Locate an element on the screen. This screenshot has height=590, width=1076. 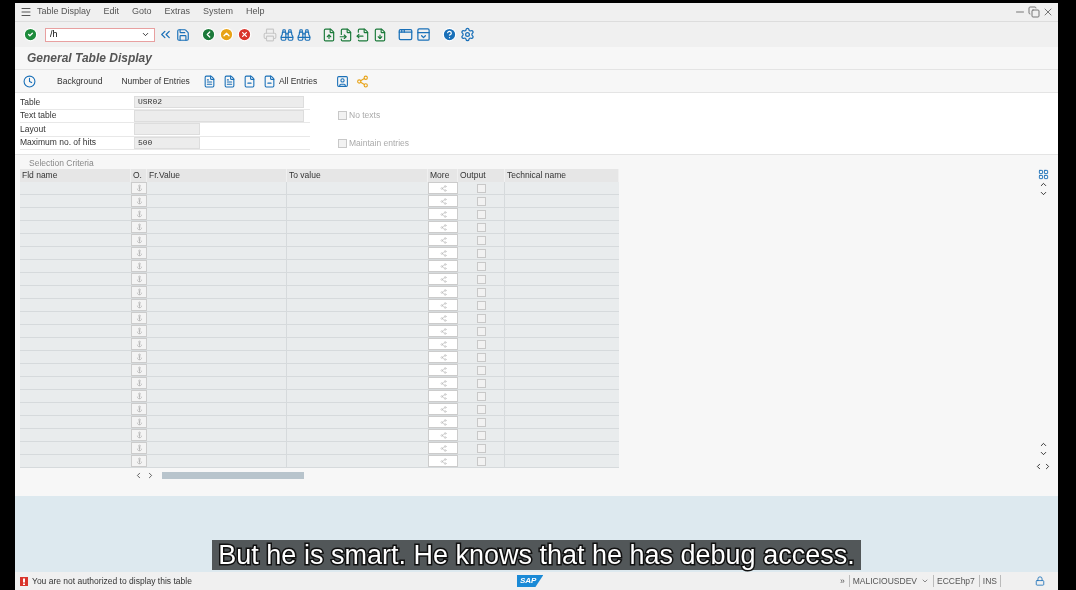
input-field is located at coordinates (167, 129).